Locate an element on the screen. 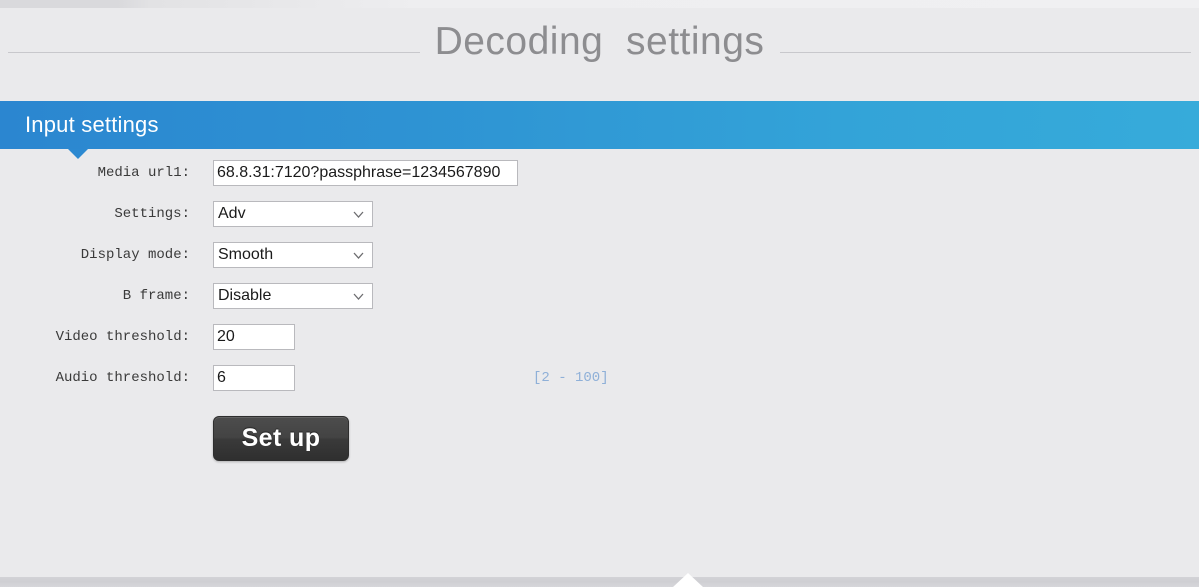 The image size is (1199, 587). form-row-display-mode: Display mode: Smooth is located at coordinates (599, 262).